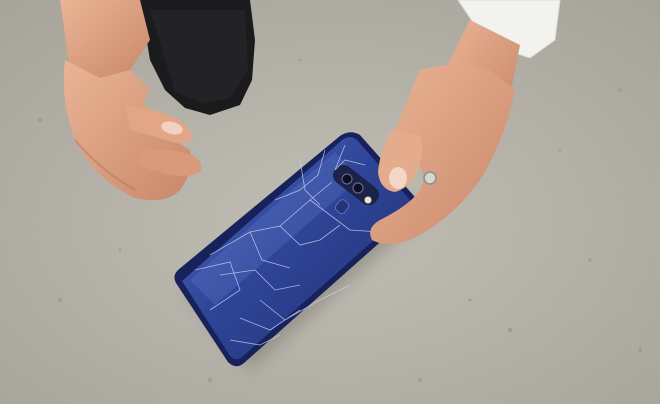 The image size is (660, 404). Describe the element at coordinates (430, 178) in the screenshot. I see `ring` at that location.